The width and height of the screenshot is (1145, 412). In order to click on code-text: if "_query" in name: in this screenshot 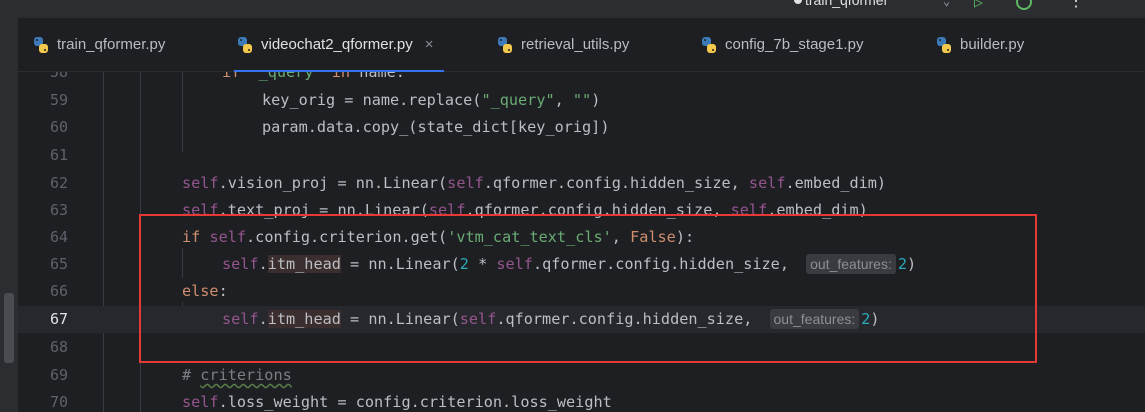, I will do `click(313, 76)`.